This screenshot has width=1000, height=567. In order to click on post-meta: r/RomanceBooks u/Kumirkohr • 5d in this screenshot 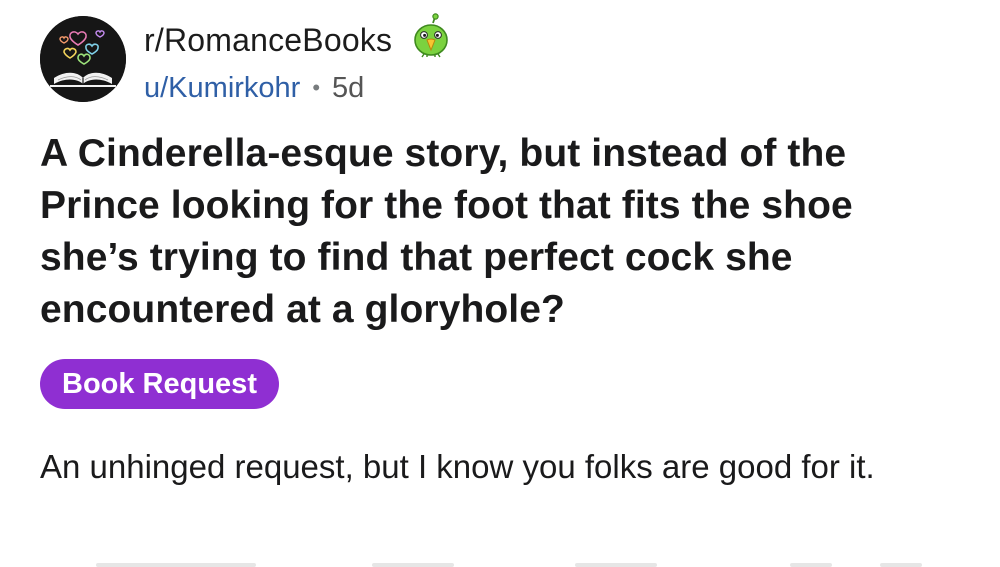, I will do `click(354, 61)`.